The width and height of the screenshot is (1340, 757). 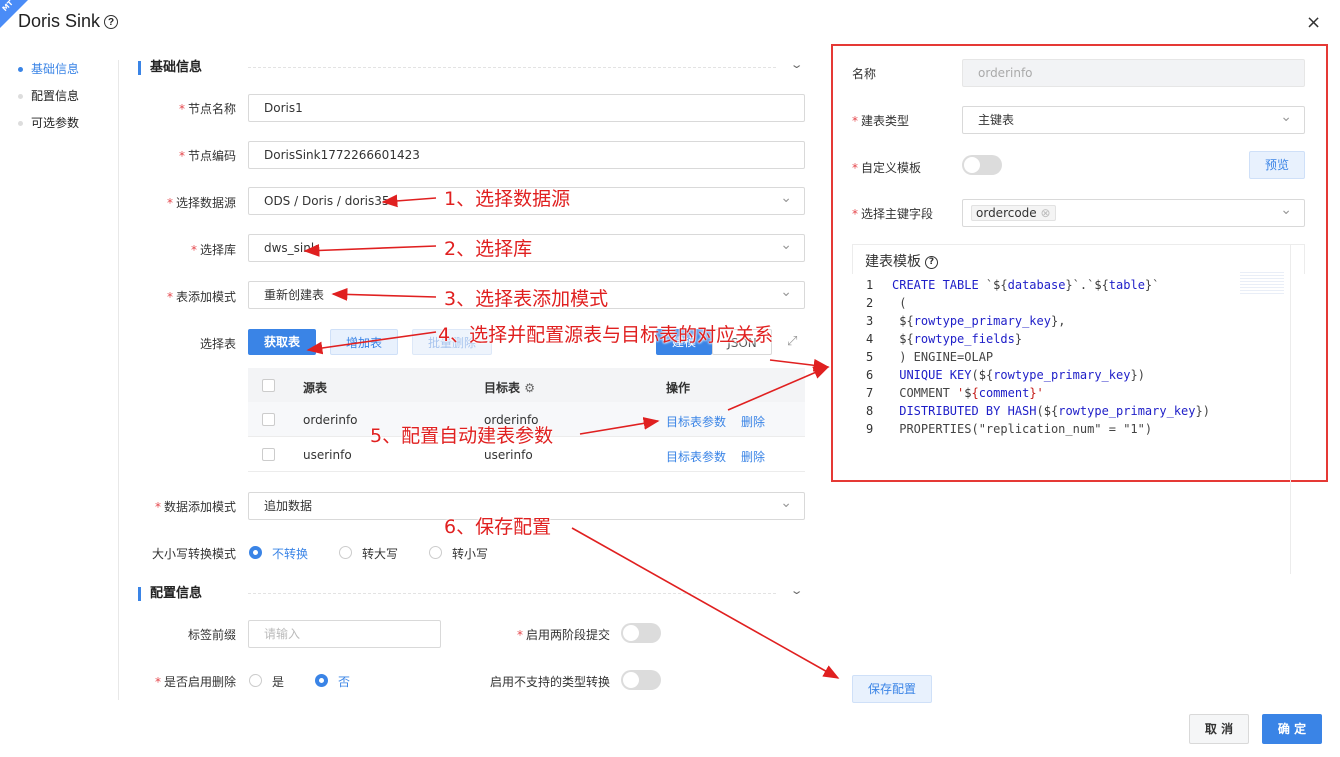 What do you see at coordinates (799, 365) in the screenshot?
I see `arrow-4b` at bounding box center [799, 365].